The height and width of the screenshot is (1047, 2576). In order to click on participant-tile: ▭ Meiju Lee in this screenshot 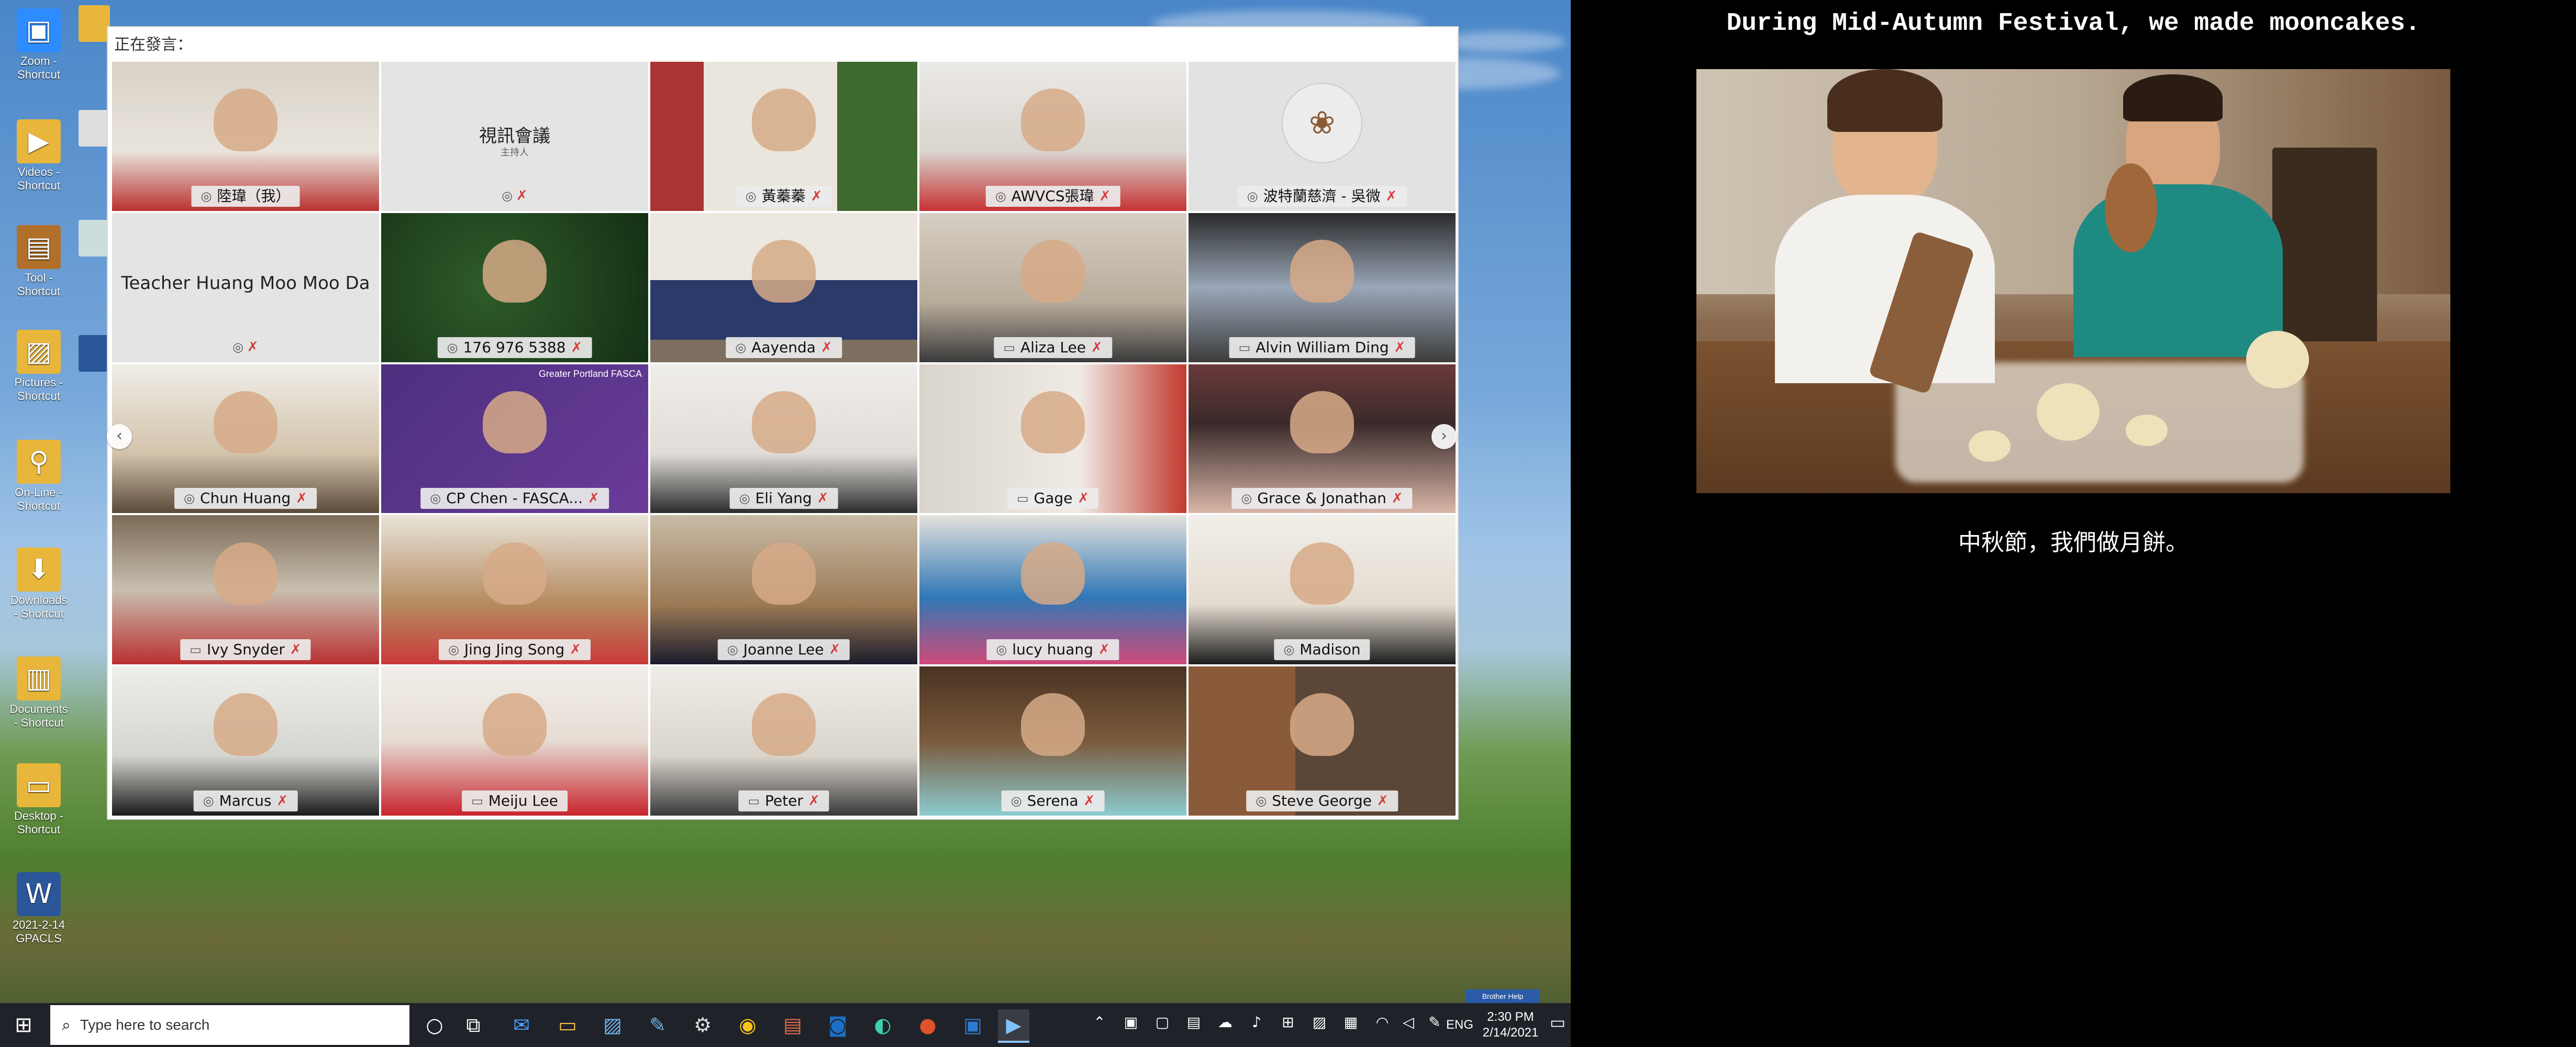, I will do `click(514, 741)`.